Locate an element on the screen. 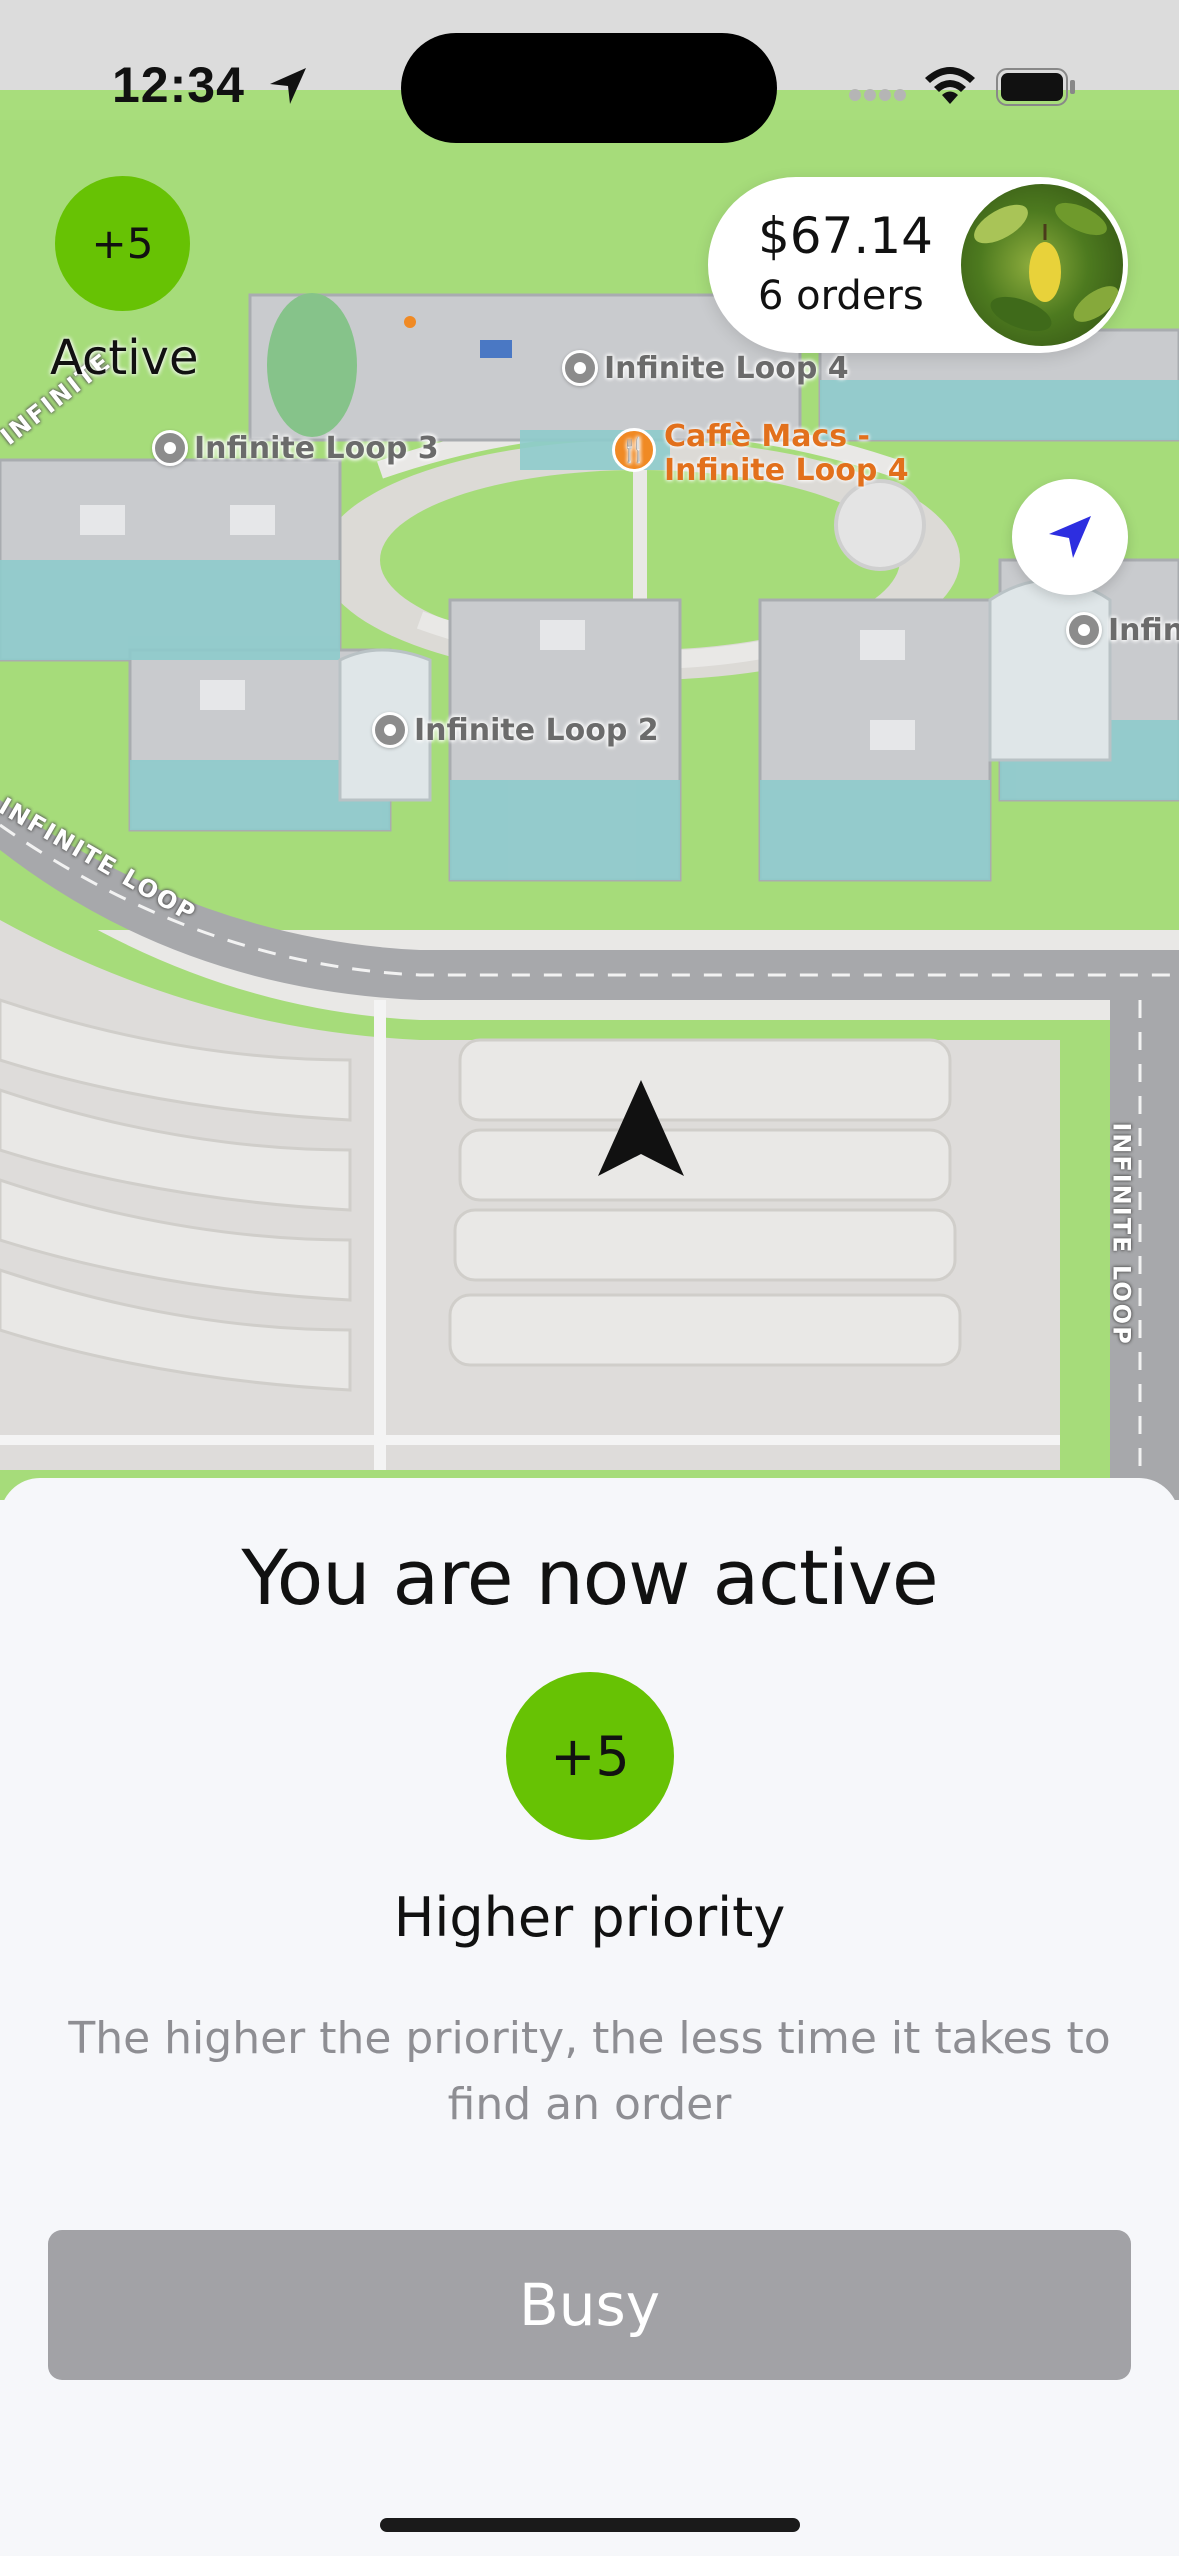 The image size is (1179, 2556). wifi-icon is located at coordinates (950, 85).